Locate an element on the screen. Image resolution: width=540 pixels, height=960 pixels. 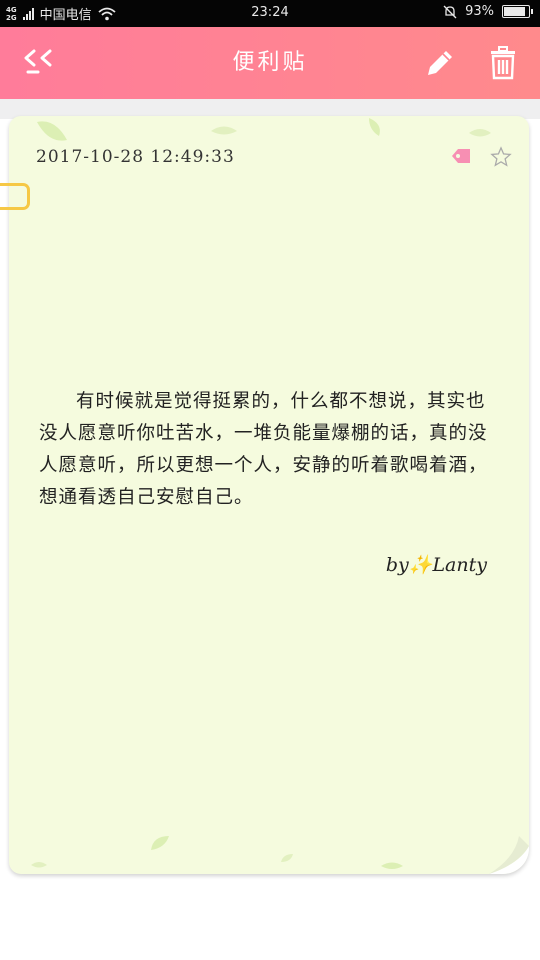
edit-button is located at coordinates (440, 63).